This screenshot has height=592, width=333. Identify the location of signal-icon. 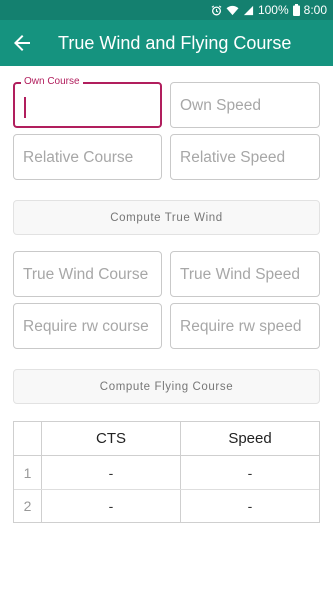
(248, 10).